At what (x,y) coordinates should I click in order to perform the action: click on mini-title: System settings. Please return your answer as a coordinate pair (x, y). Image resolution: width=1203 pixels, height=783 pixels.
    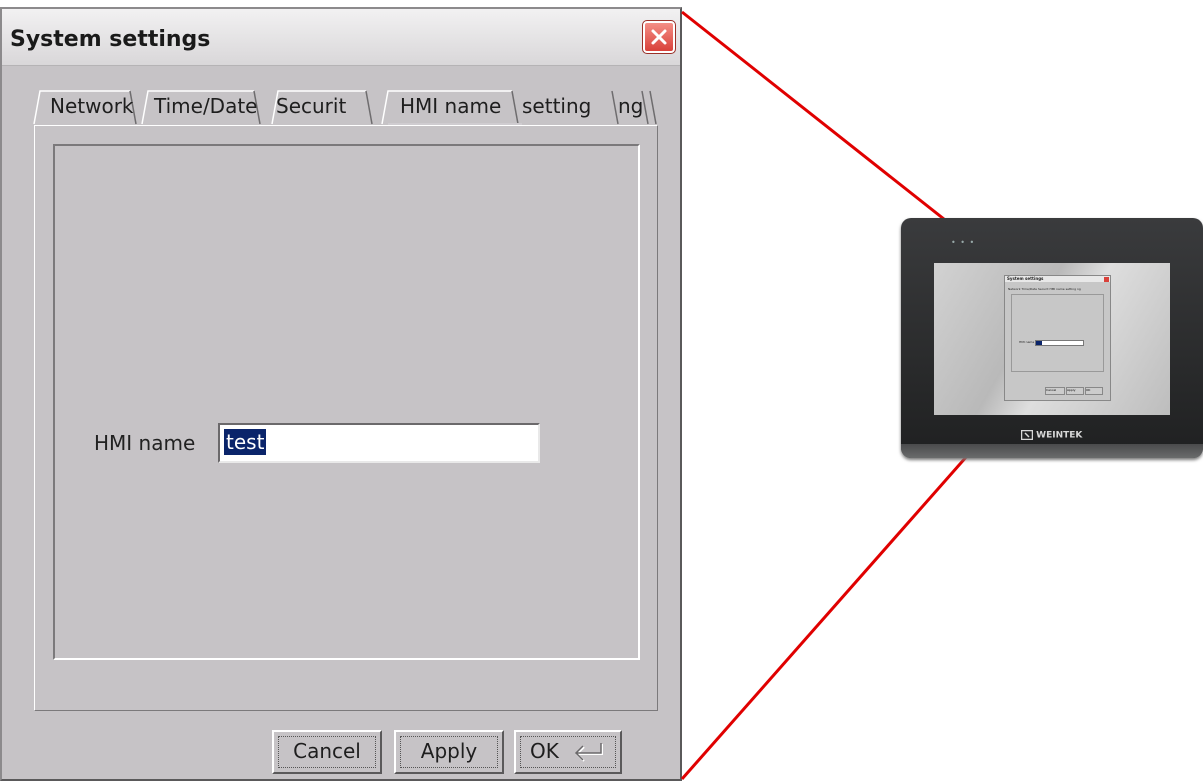
    Looking at the image, I should click on (1025, 278).